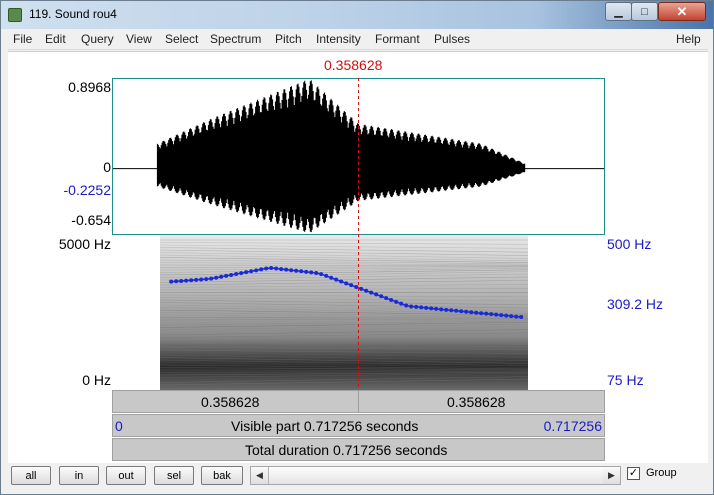 This screenshot has height=495, width=714. Describe the element at coordinates (91, 220) in the screenshot. I see `waveform-min-label: -0.654` at that location.